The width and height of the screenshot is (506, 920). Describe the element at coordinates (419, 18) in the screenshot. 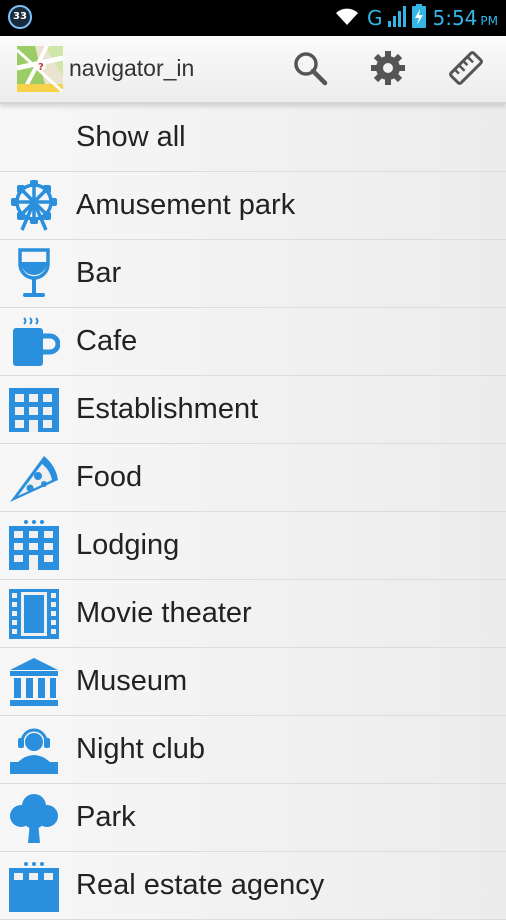

I see `battery-charging-icon` at that location.